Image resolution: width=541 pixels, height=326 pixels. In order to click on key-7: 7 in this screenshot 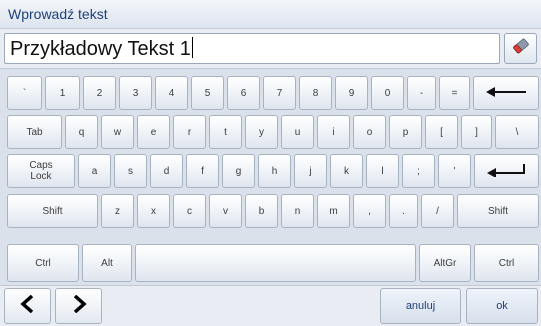, I will do `click(279, 93)`.